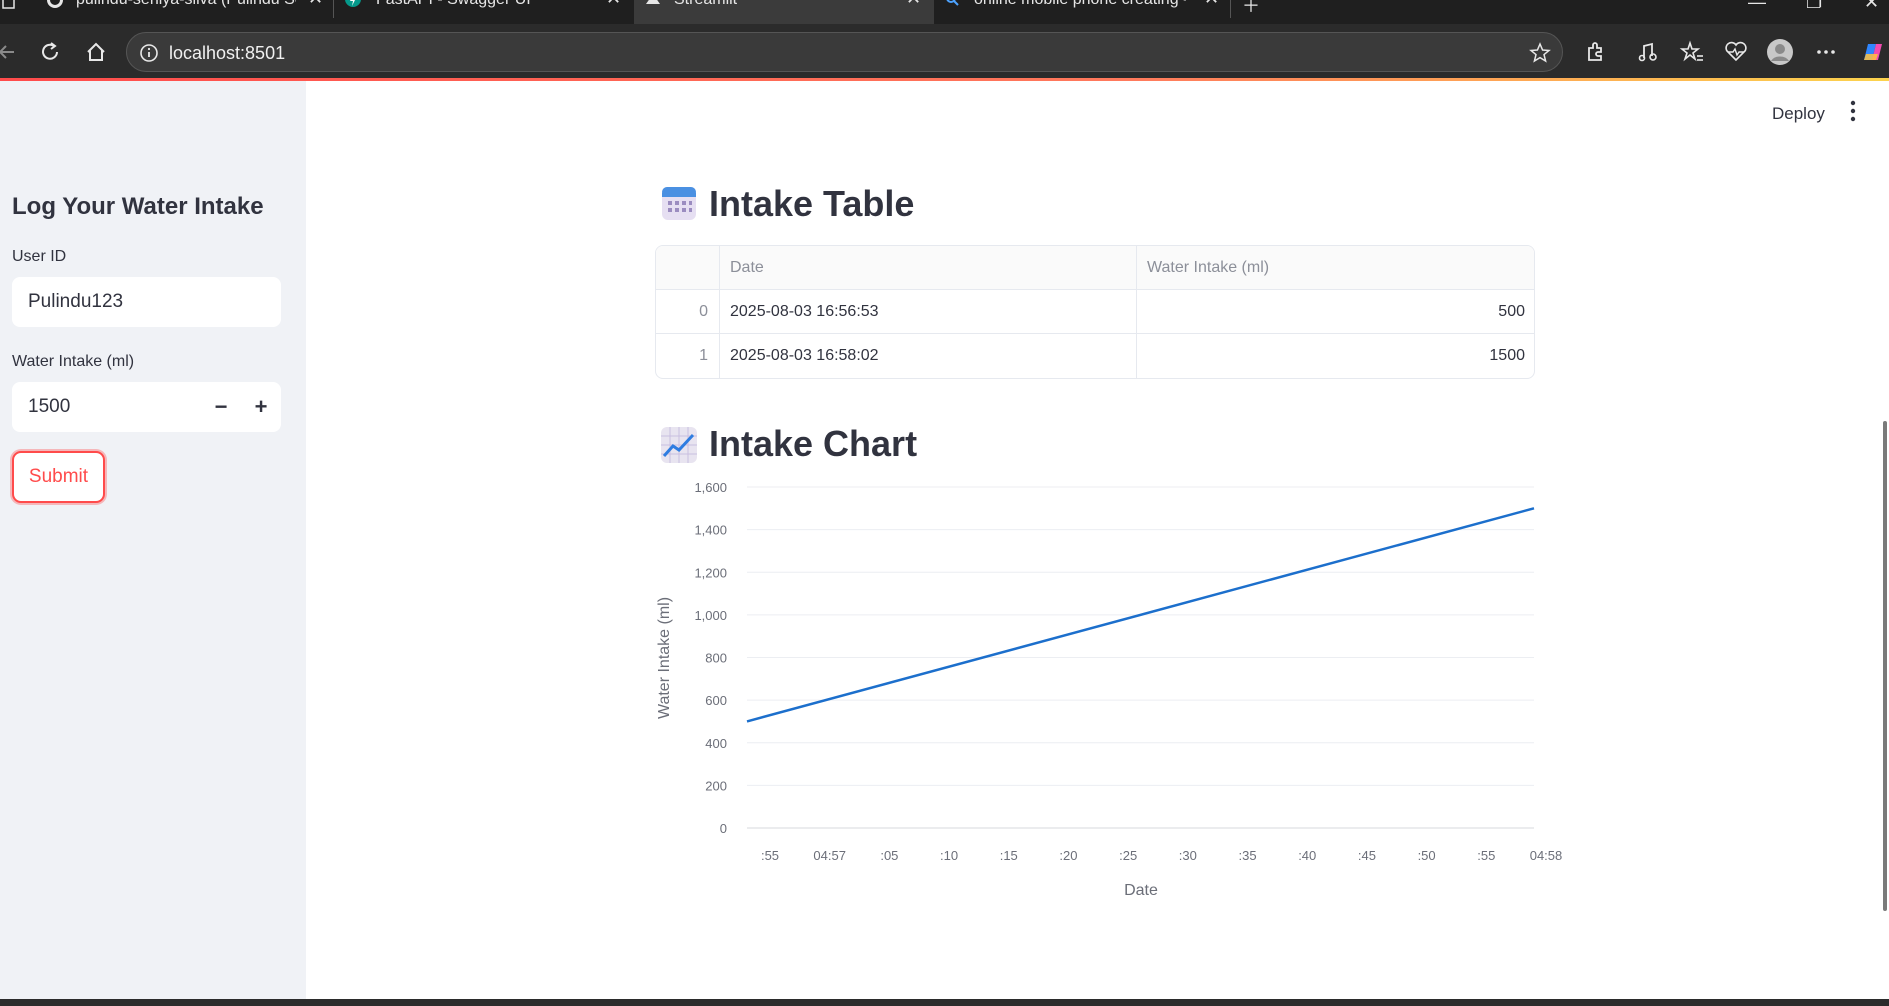 This screenshot has width=1889, height=1006. Describe the element at coordinates (723, 828) in the screenshot. I see `y-tick-label: 0` at that location.